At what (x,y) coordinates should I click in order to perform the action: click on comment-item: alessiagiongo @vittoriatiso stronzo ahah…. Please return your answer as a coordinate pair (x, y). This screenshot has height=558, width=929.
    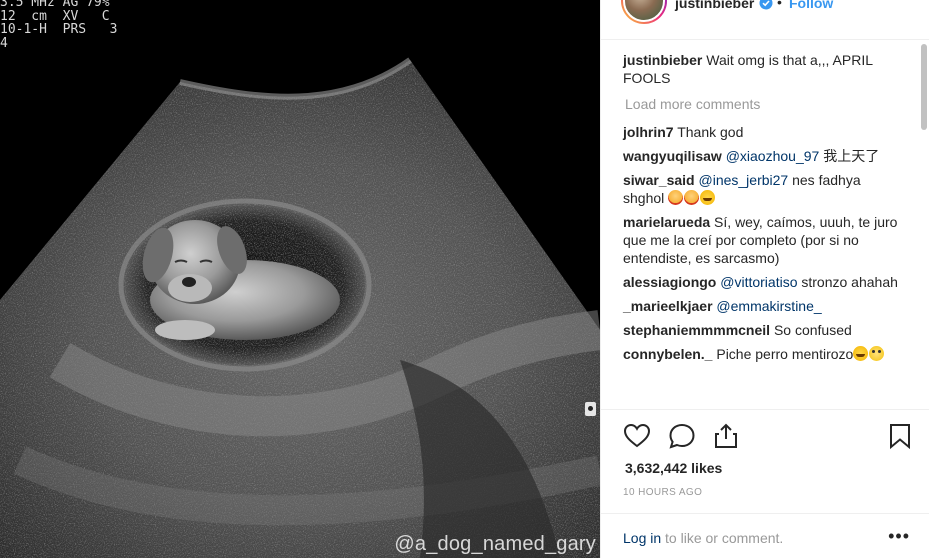
    Looking at the image, I should click on (764, 282).